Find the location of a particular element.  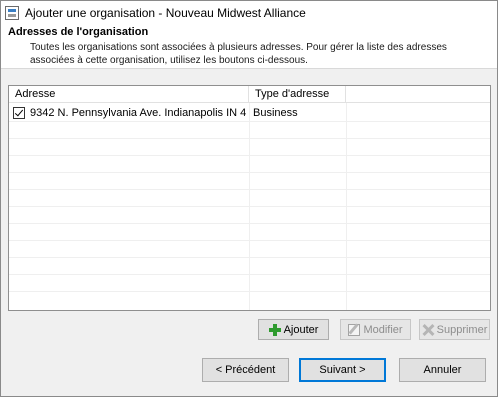

previous-button: < Précédent is located at coordinates (245, 370).